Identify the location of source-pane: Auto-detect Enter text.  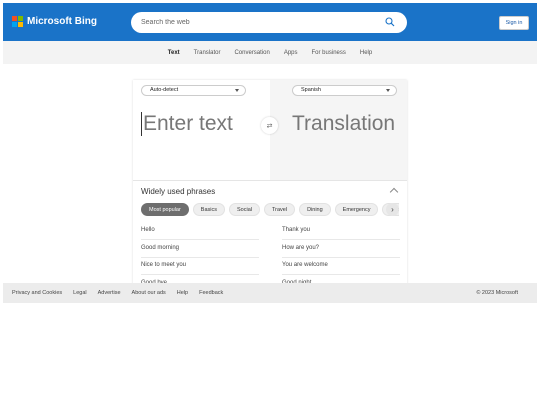
(201, 130).